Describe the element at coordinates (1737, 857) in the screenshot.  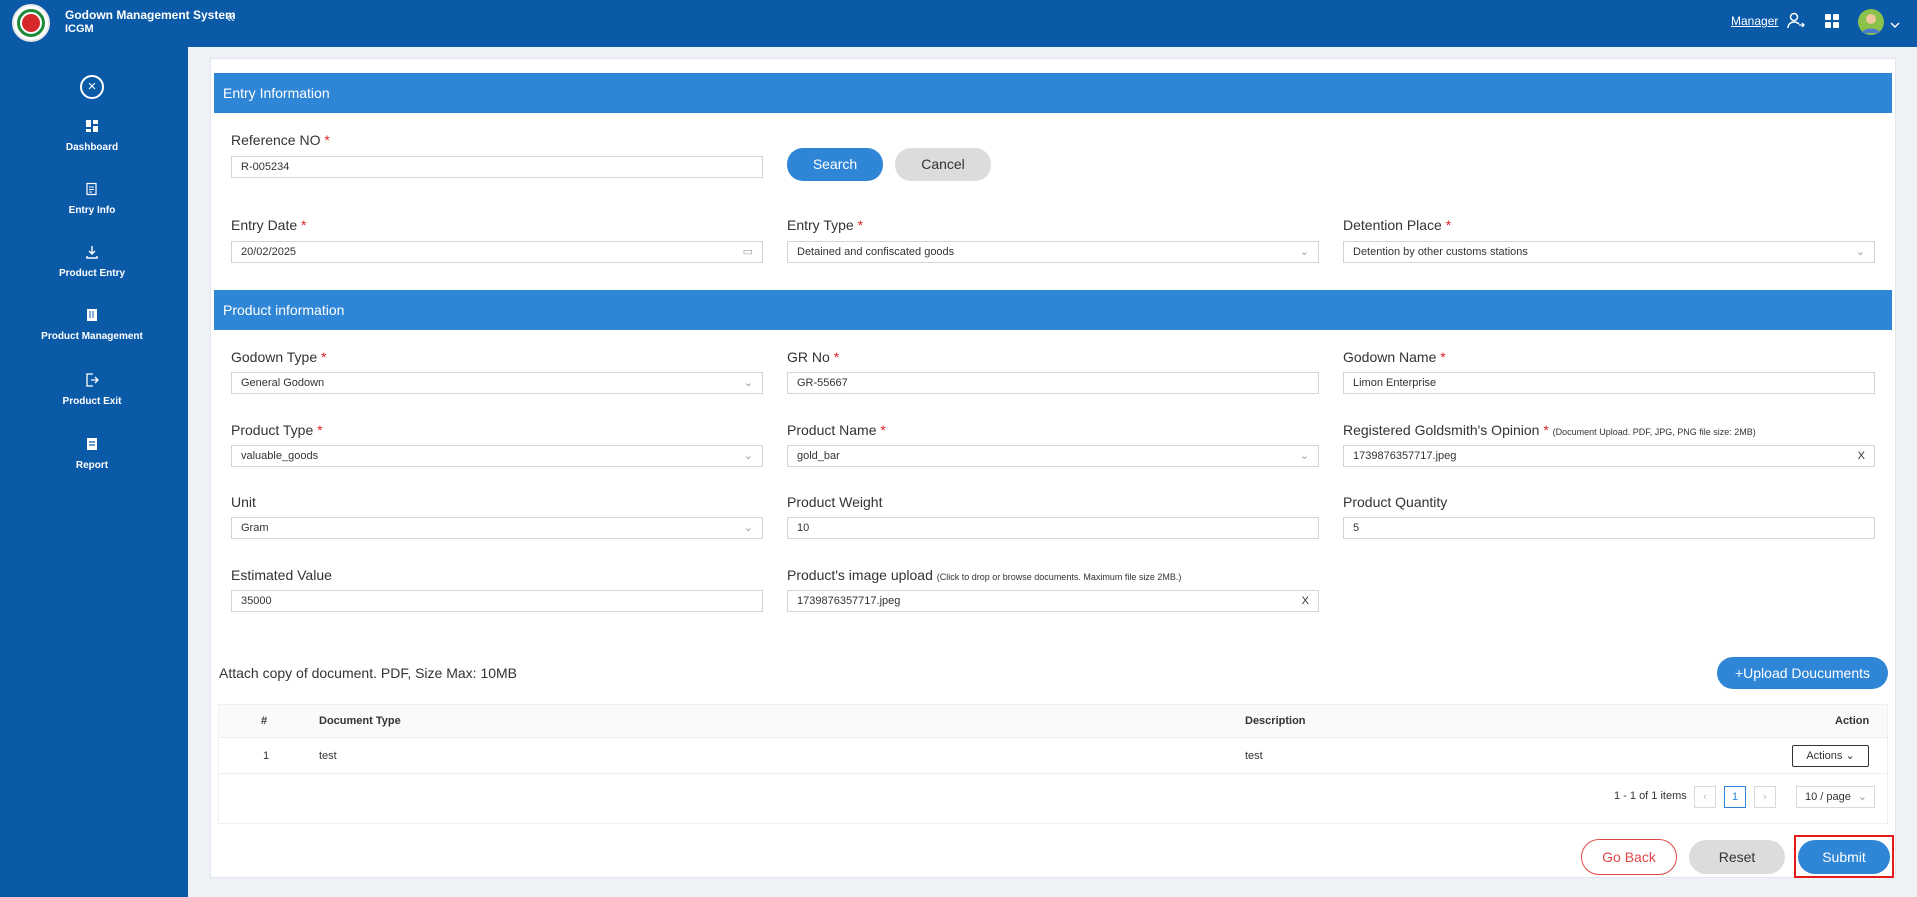
I see `reset-button: Reset` at that location.